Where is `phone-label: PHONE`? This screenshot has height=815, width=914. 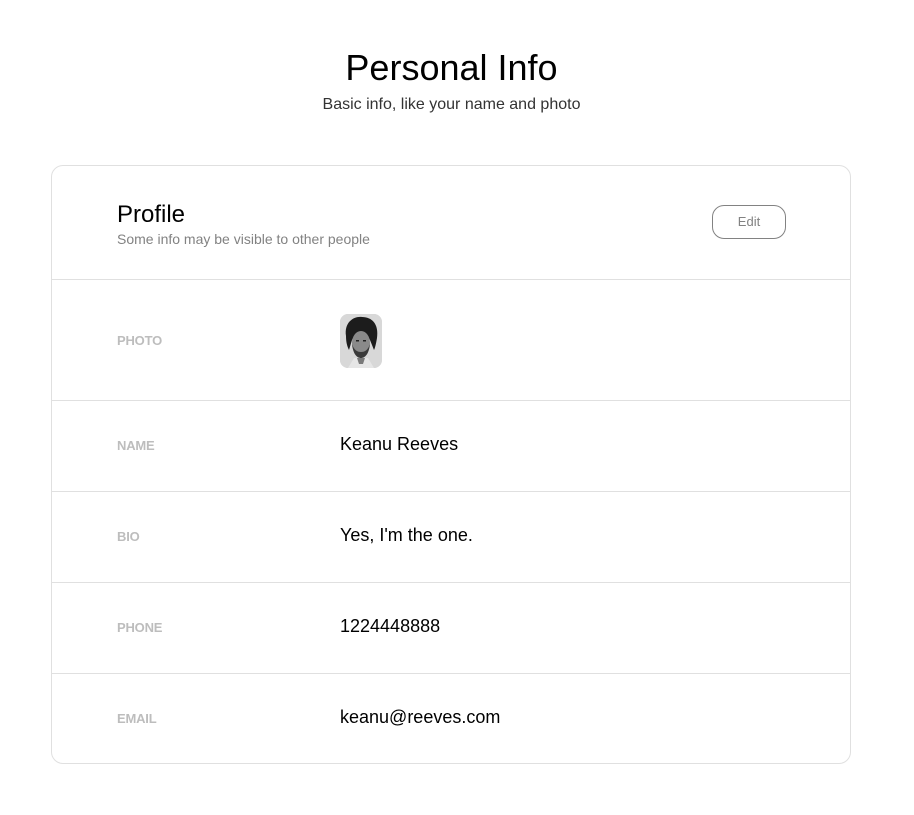 phone-label: PHONE is located at coordinates (140, 627).